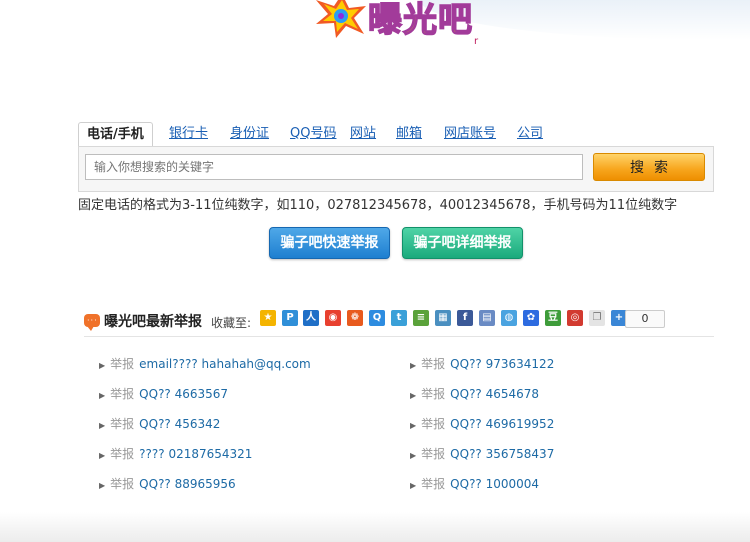 Image resolution: width=750 pixels, height=542 pixels. What do you see at coordinates (494, 484) in the screenshot?
I see `report-link: QQ?? 1000004` at bounding box center [494, 484].